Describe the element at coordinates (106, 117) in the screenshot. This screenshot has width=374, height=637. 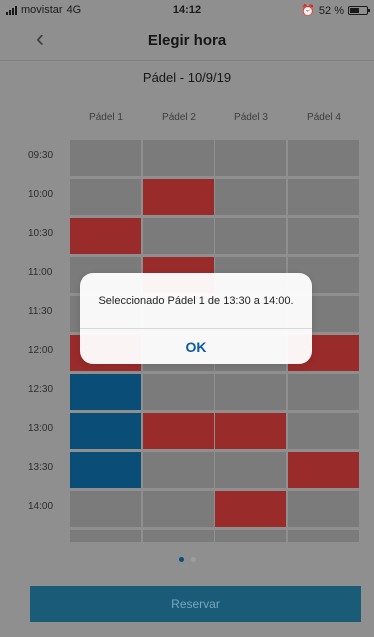
I see `court-header: Pádel 1` at that location.